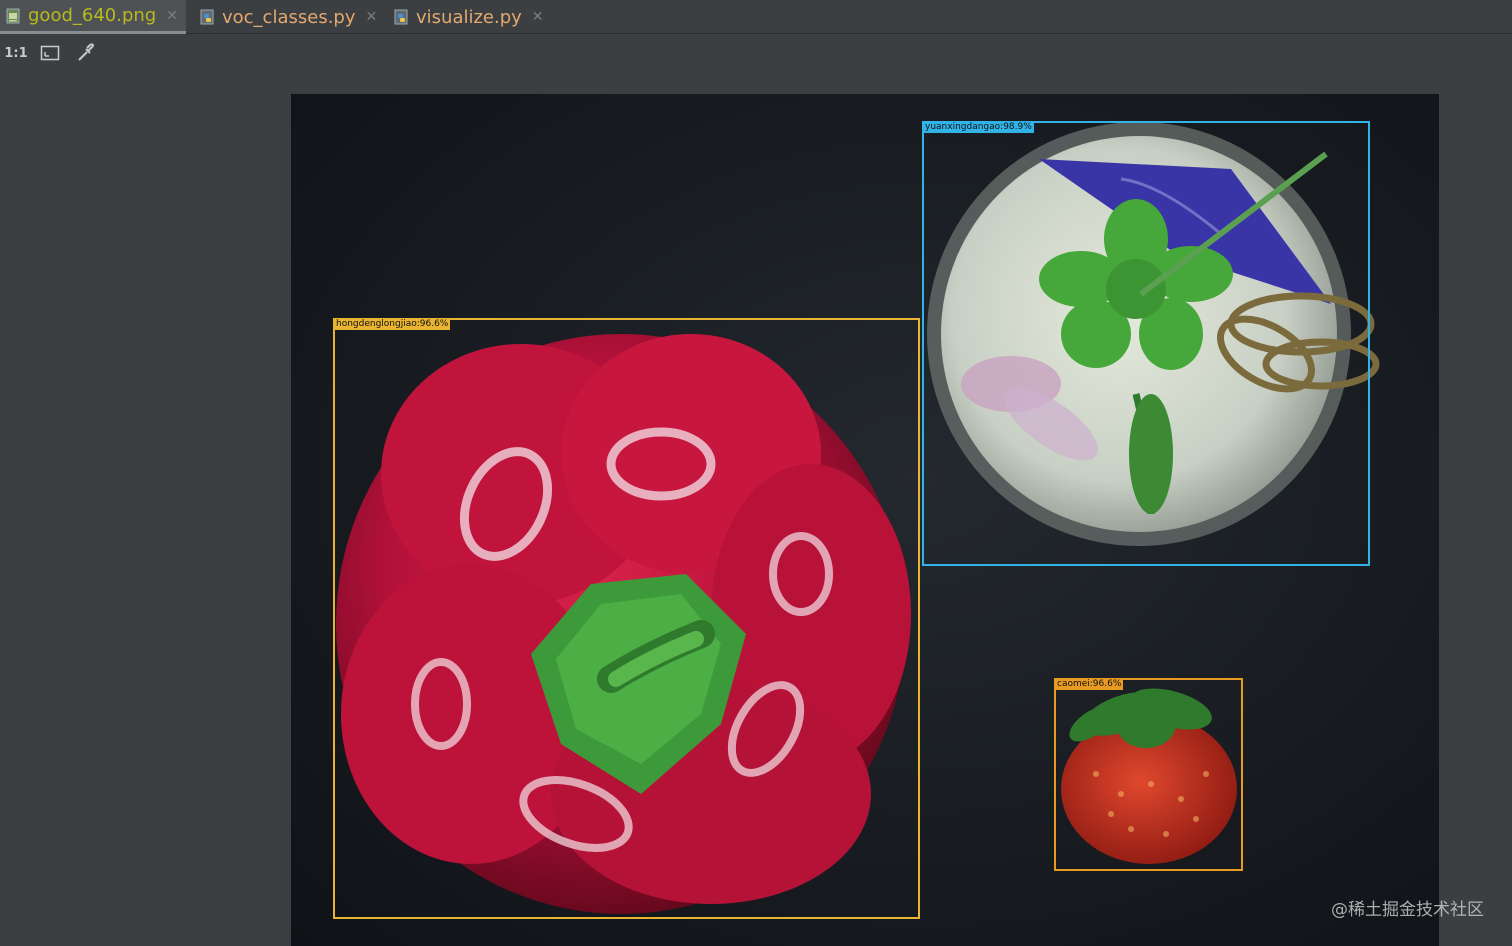 This screenshot has width=1512, height=946. I want to click on tab-good-640-png: good_640.png ✕, so click(93, 17).